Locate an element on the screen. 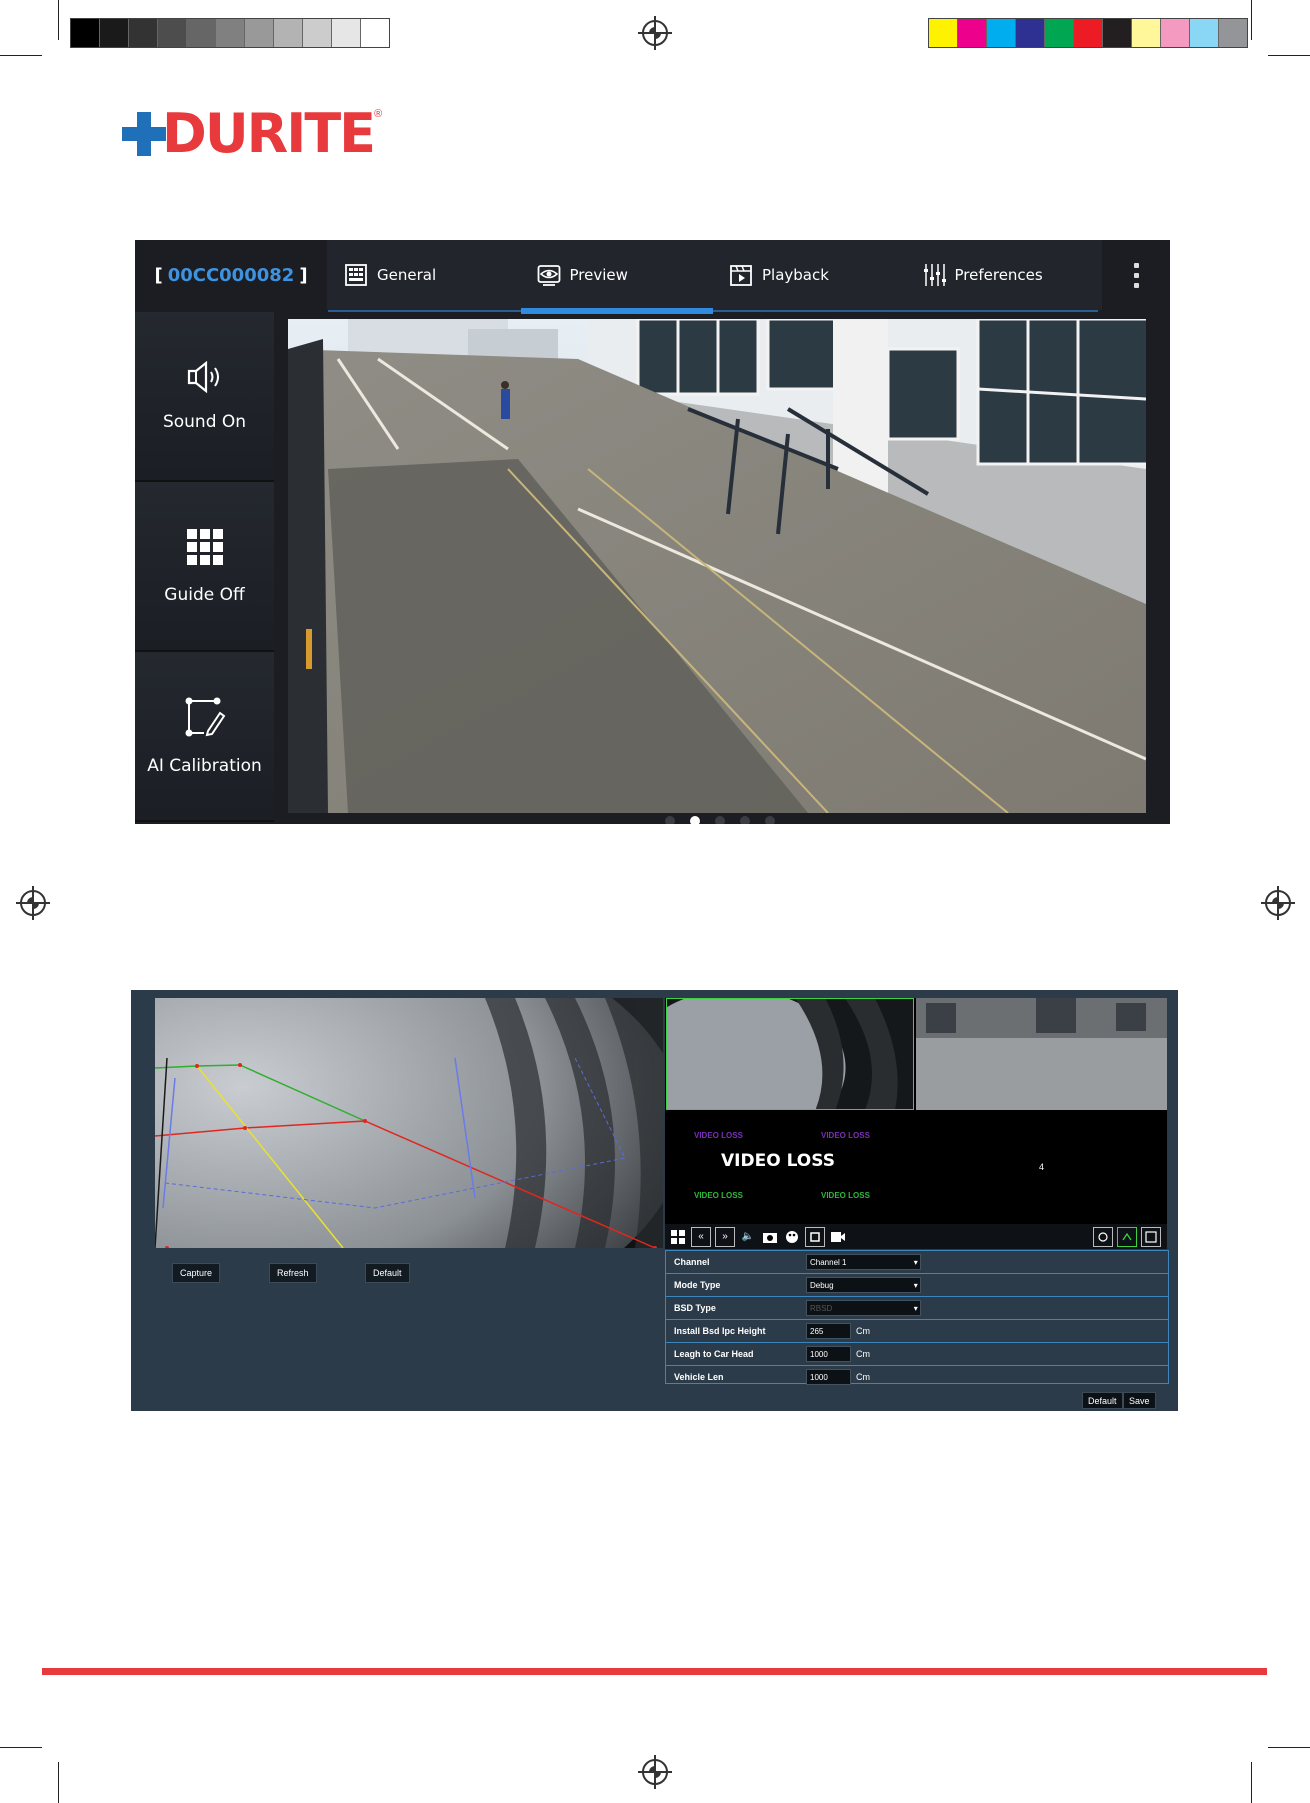  eye-icon is located at coordinates (548, 275).